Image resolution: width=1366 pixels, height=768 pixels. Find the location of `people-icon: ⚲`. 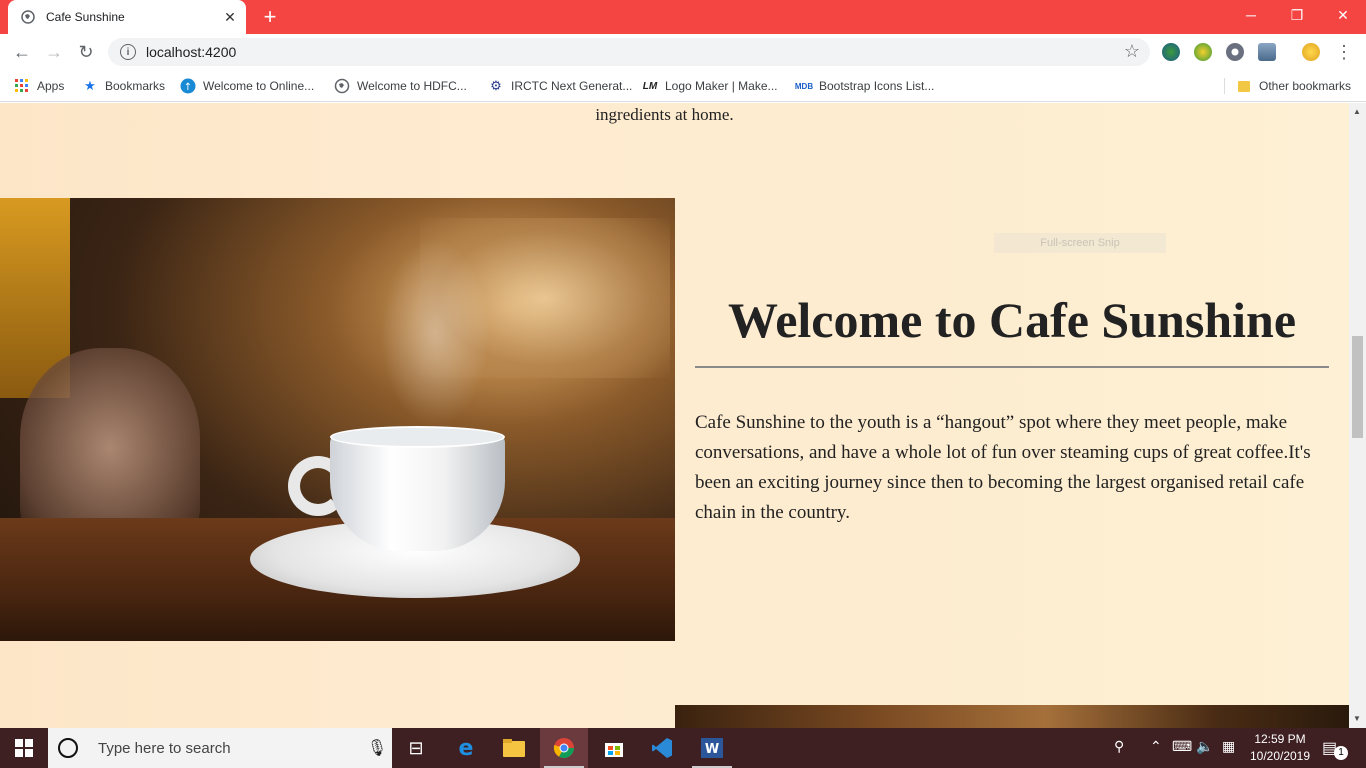

people-icon: ⚲ is located at coordinates (1119, 746).